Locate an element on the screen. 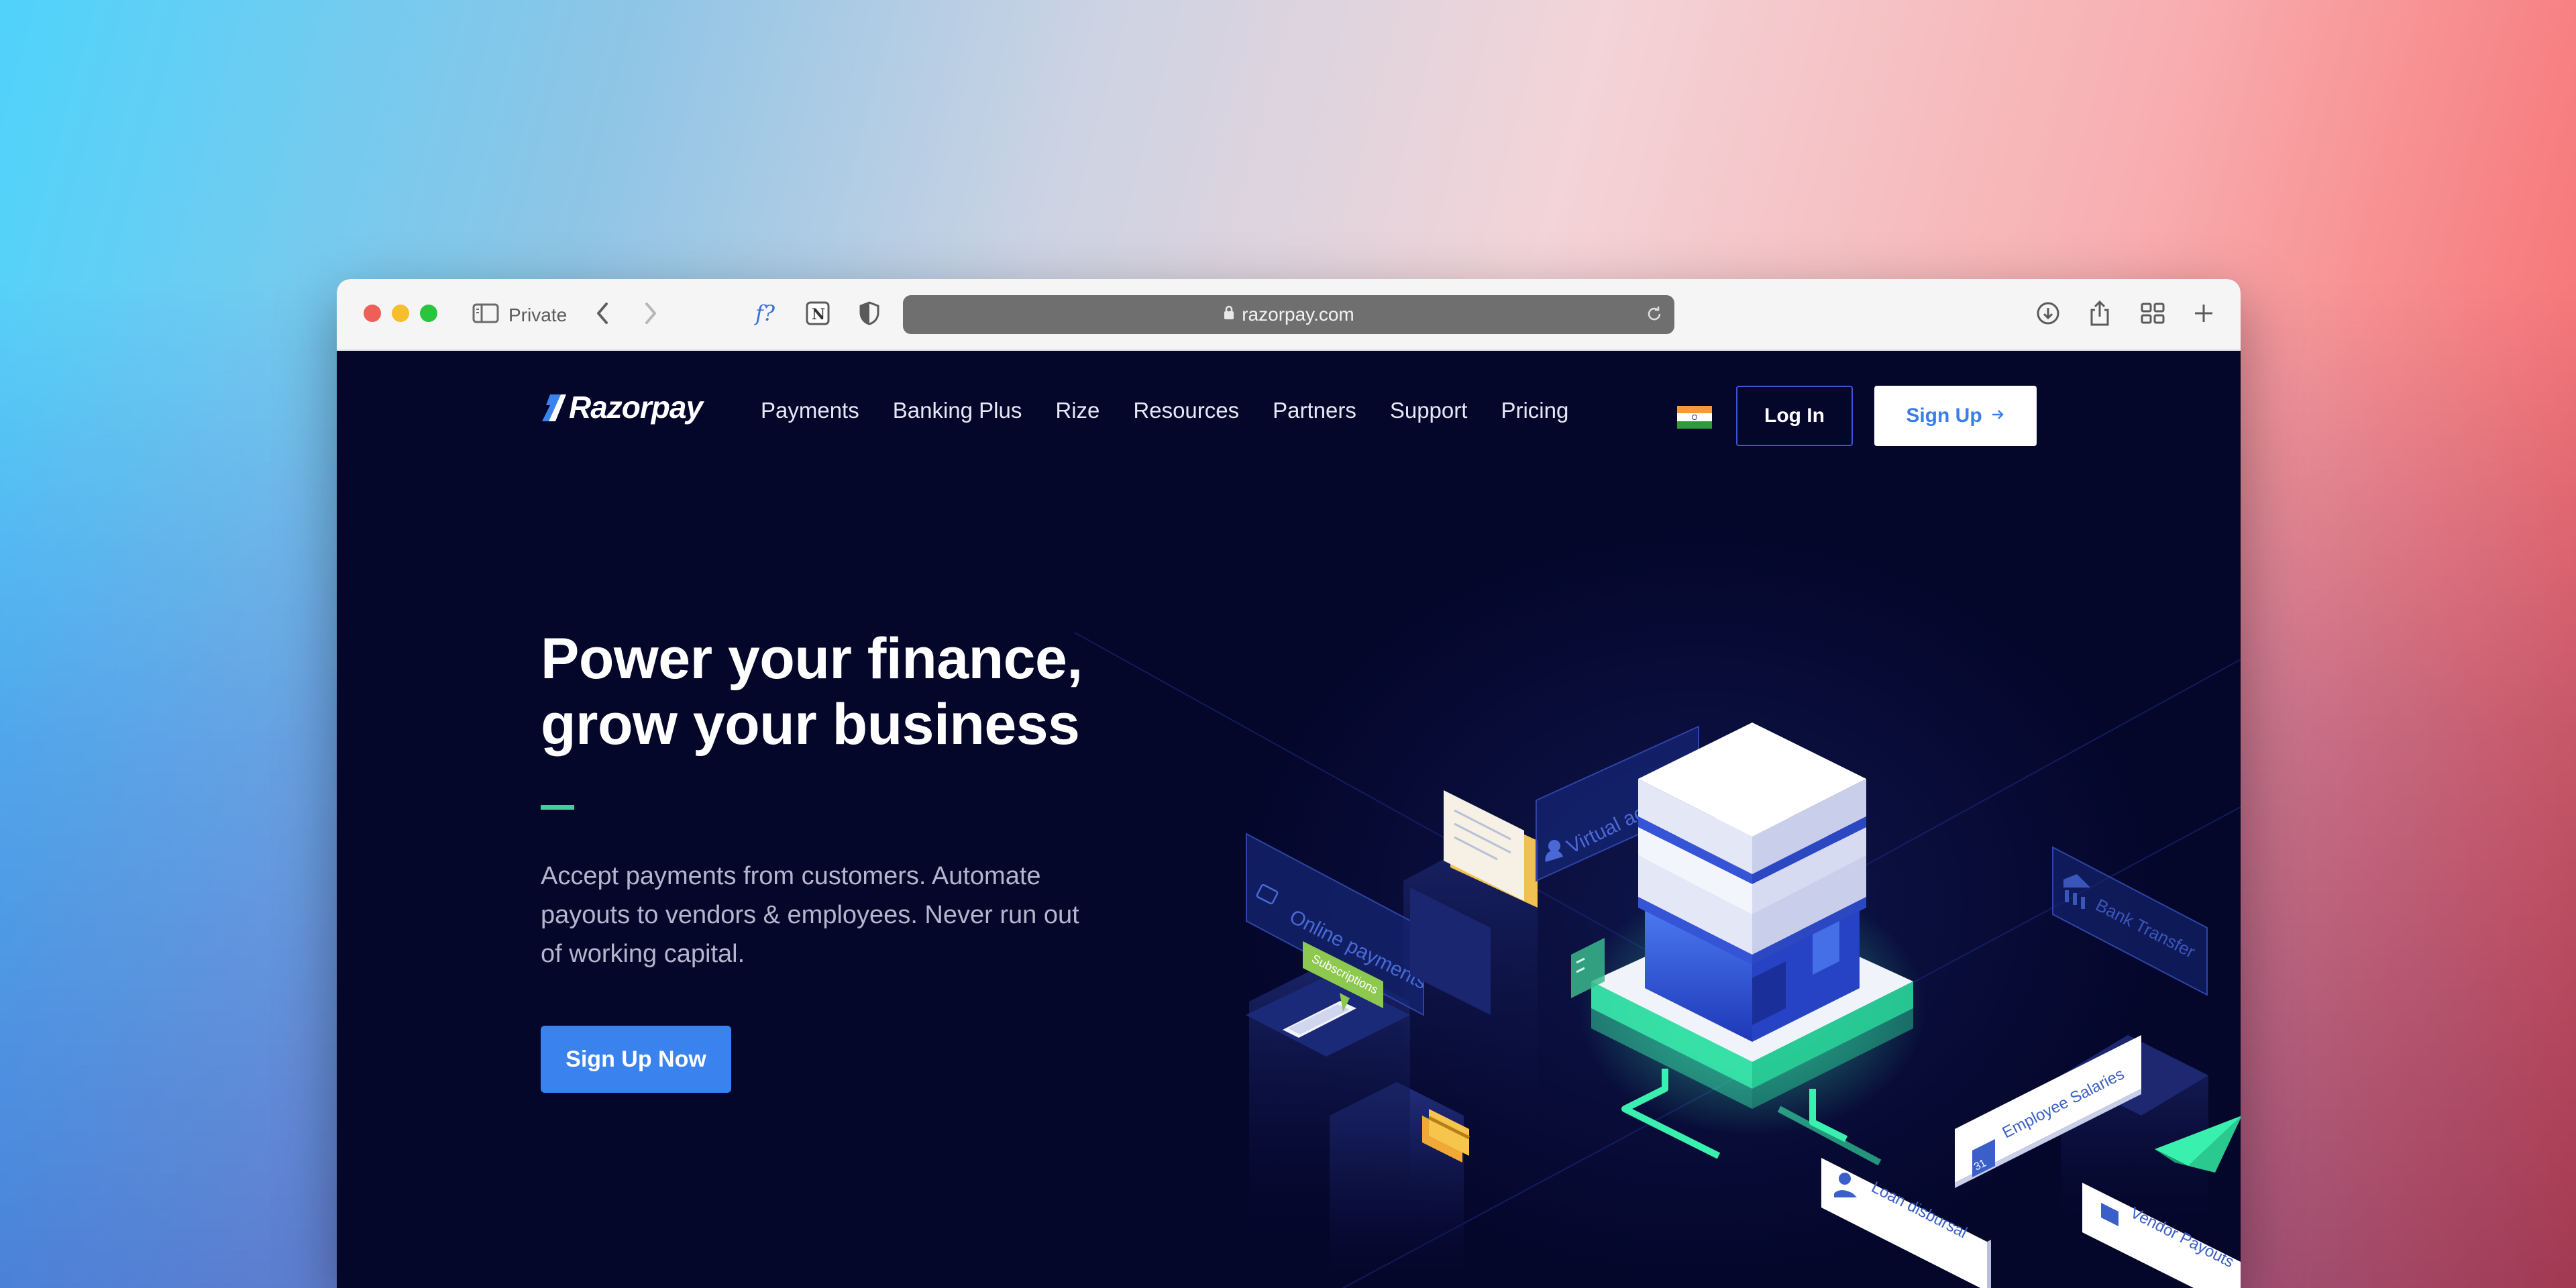  notion-icon: N is located at coordinates (817, 315).